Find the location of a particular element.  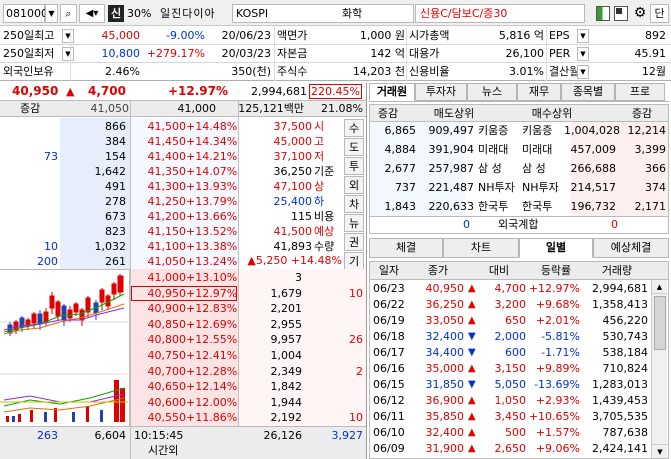

search-icon: ⌕ is located at coordinates (68, 13).